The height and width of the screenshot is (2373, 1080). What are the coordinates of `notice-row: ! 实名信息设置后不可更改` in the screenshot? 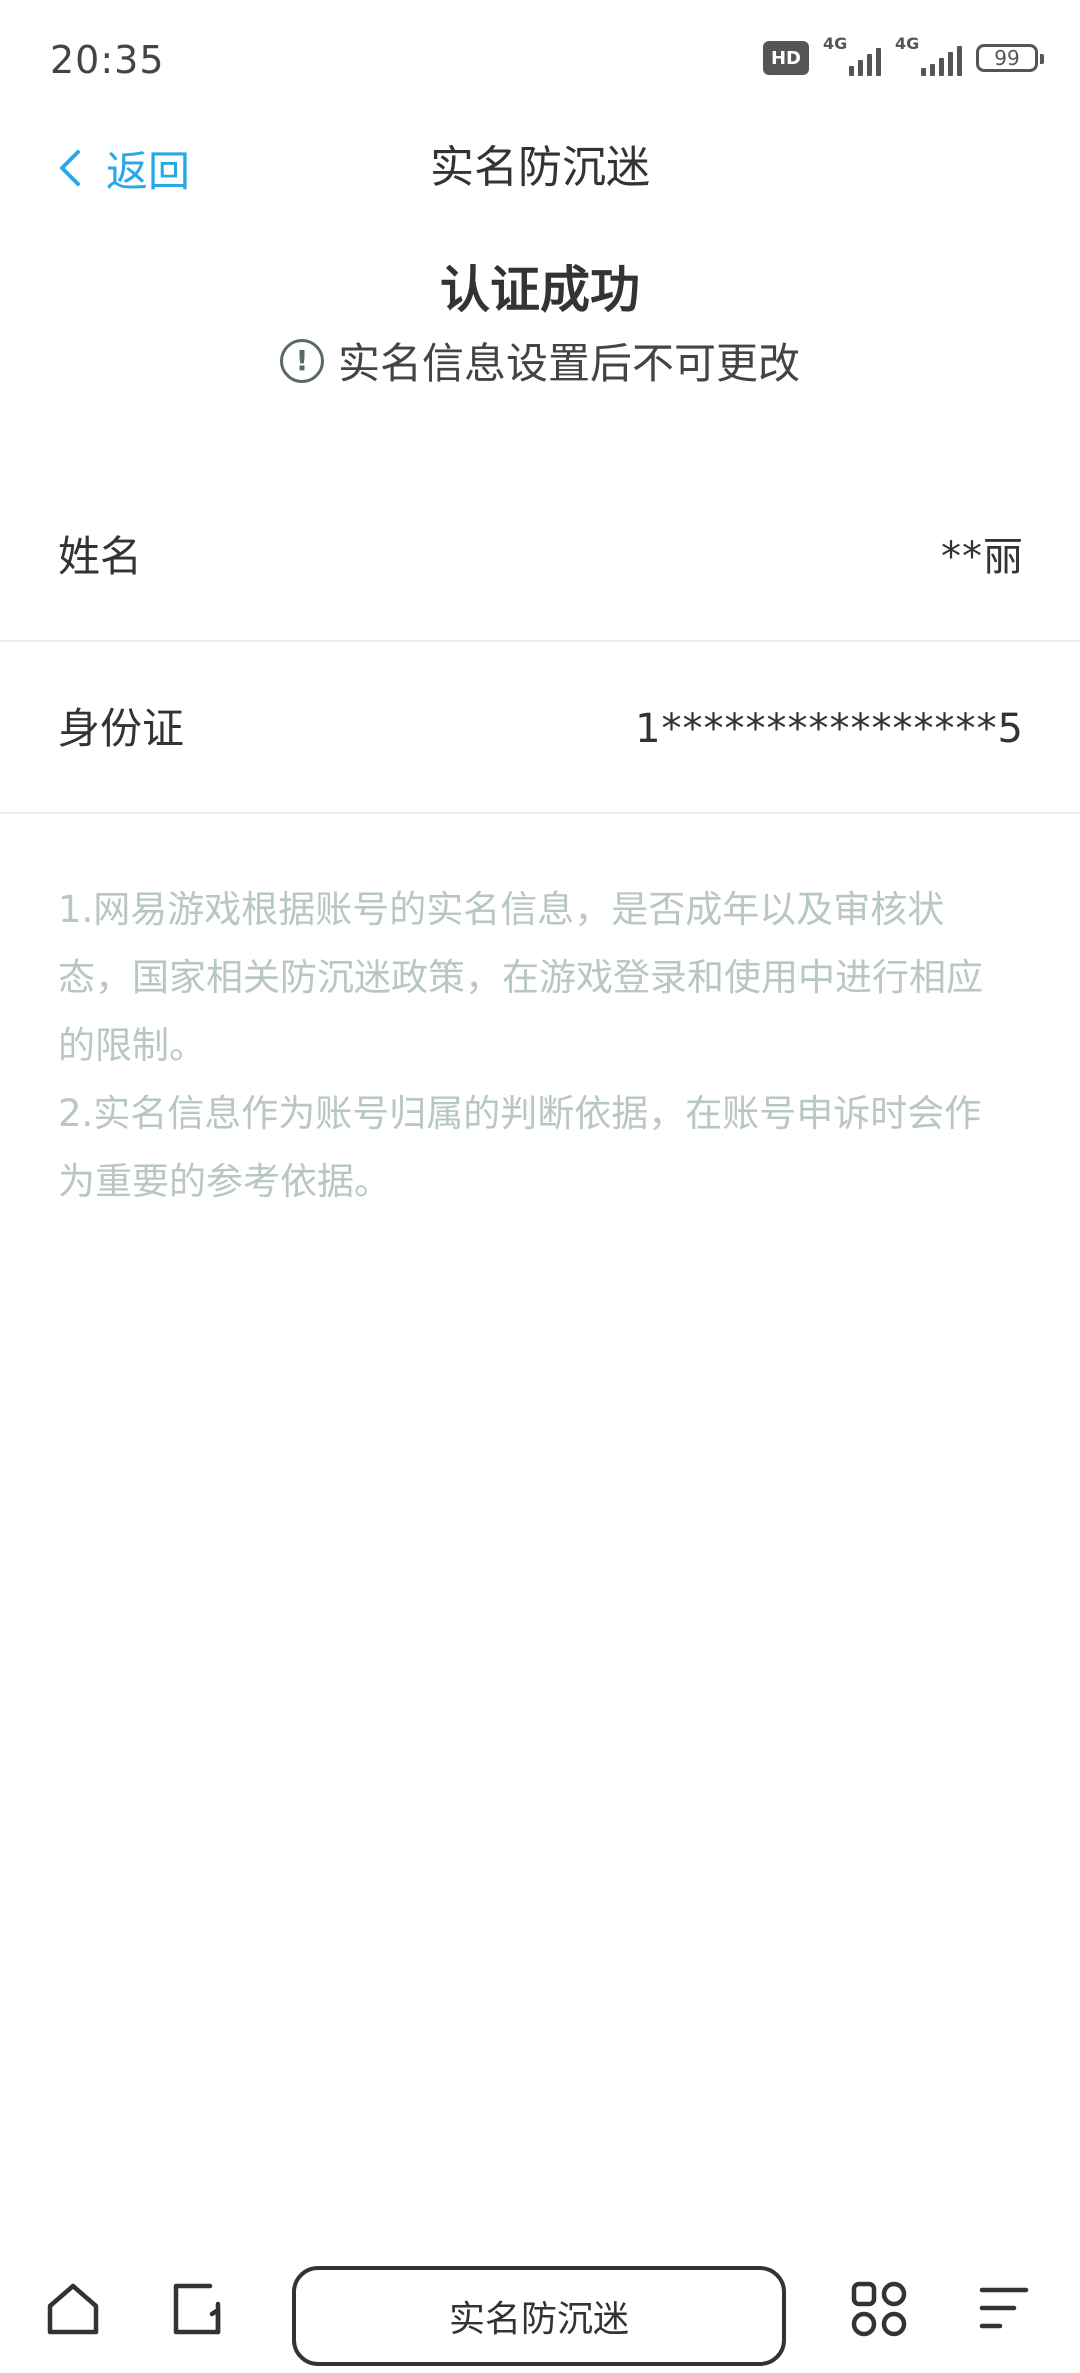 It's located at (540, 360).